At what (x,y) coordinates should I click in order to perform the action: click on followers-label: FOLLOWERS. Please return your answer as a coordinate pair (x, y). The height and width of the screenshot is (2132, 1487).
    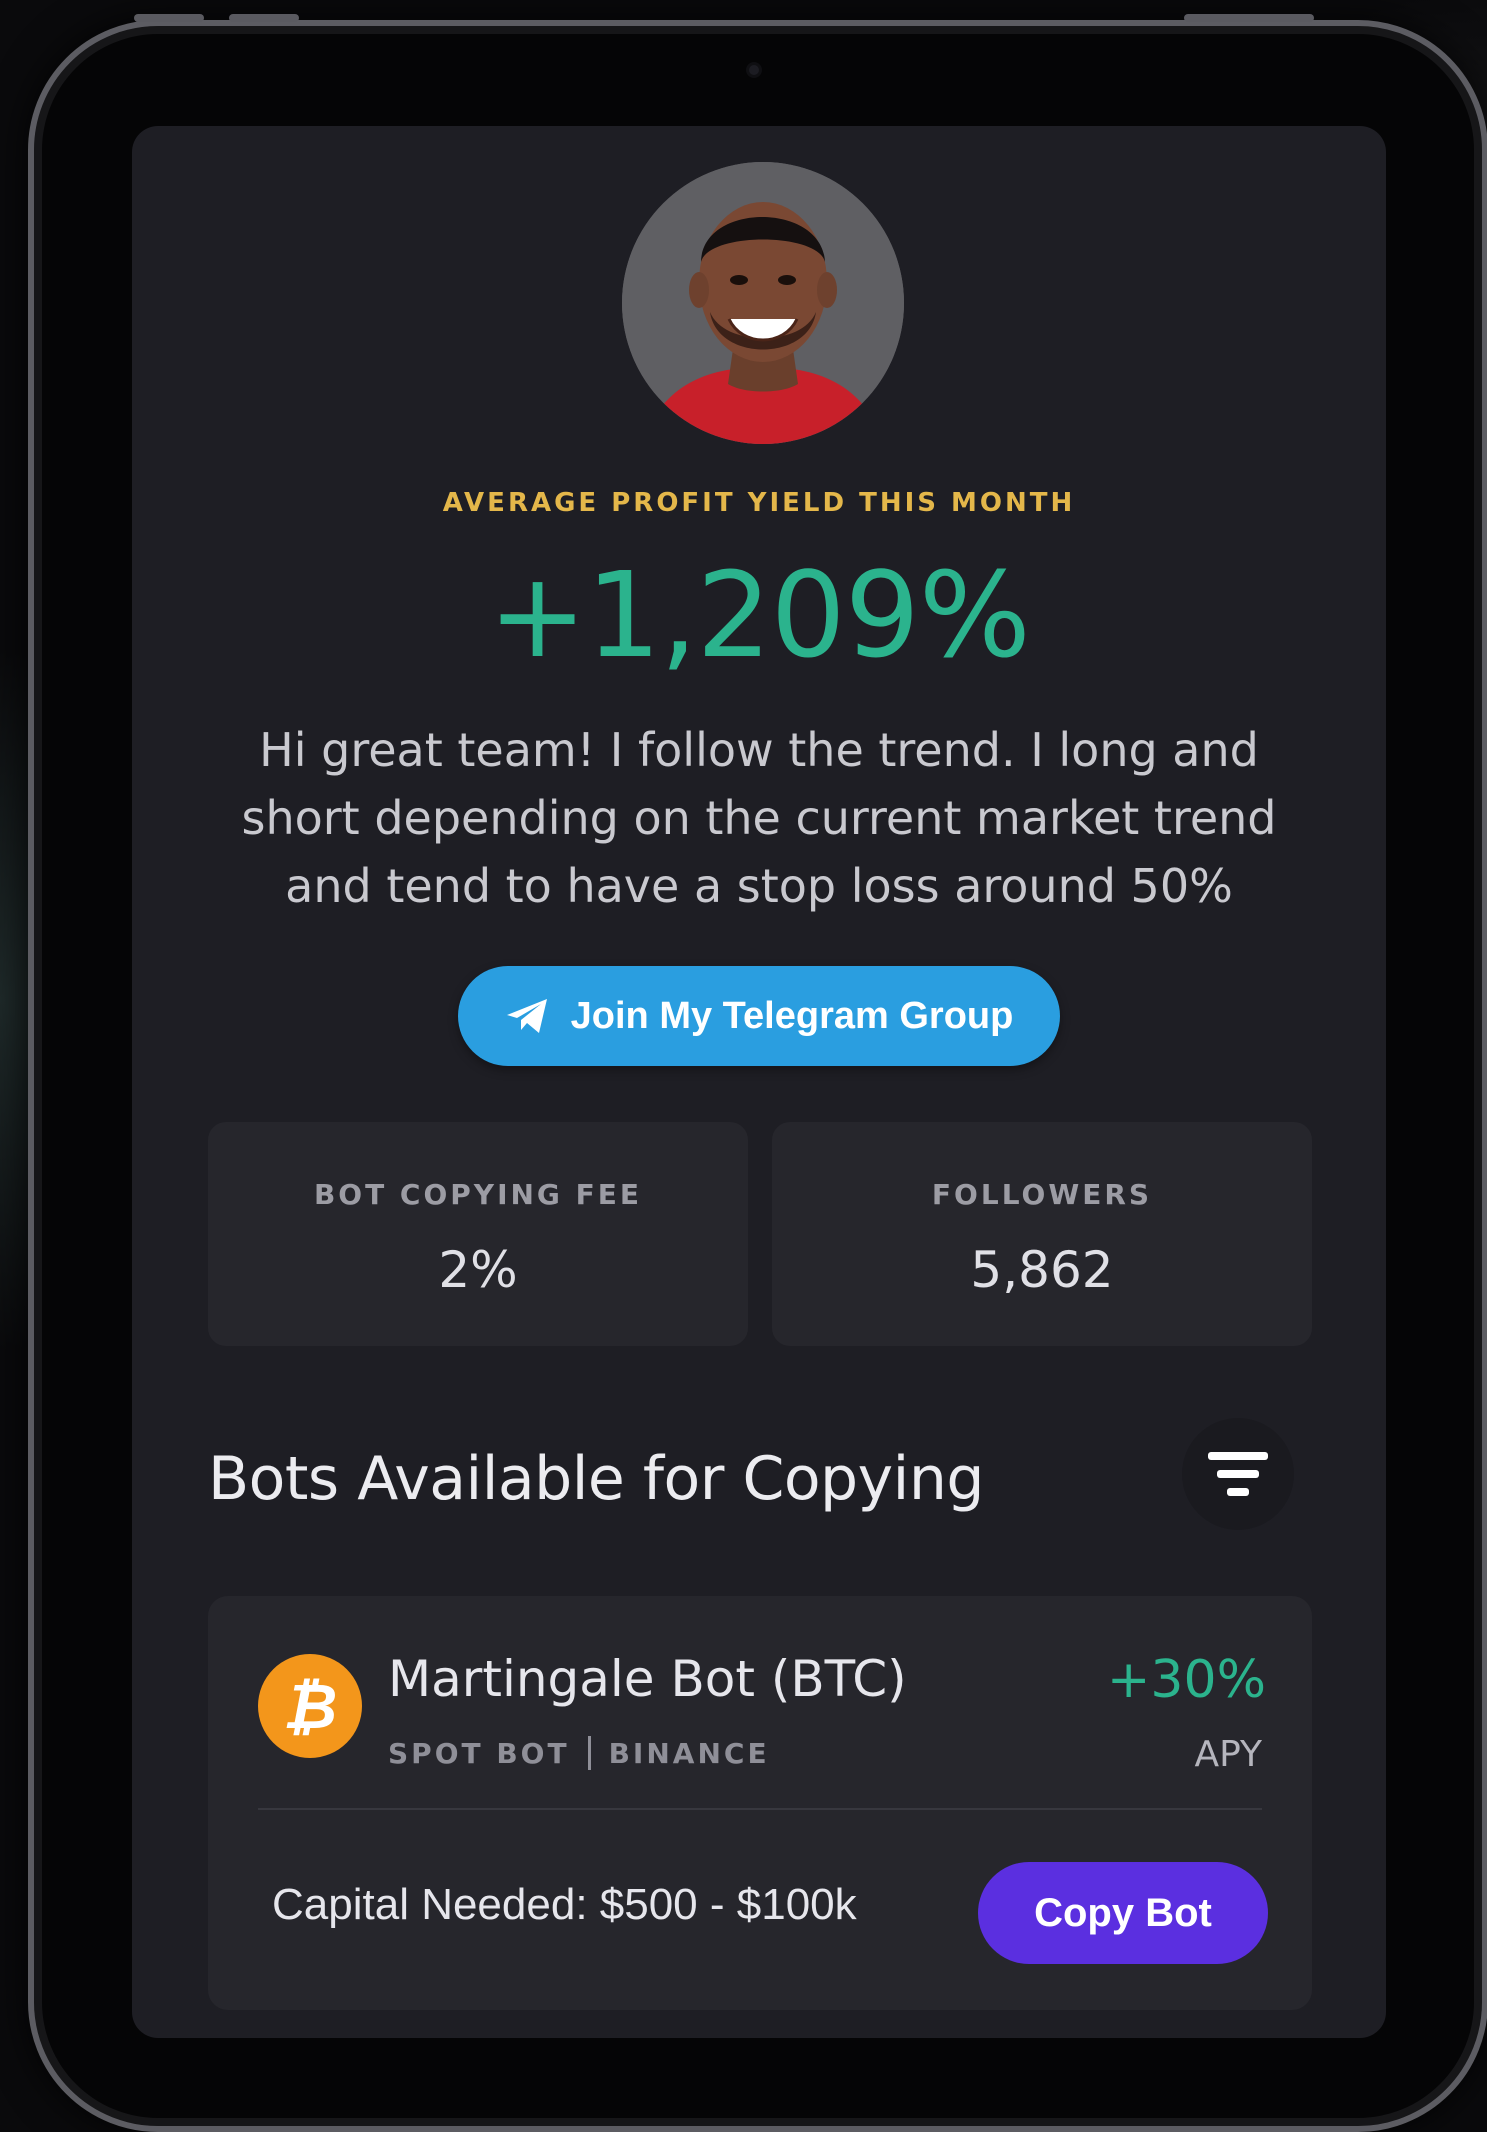
    Looking at the image, I should click on (1042, 1194).